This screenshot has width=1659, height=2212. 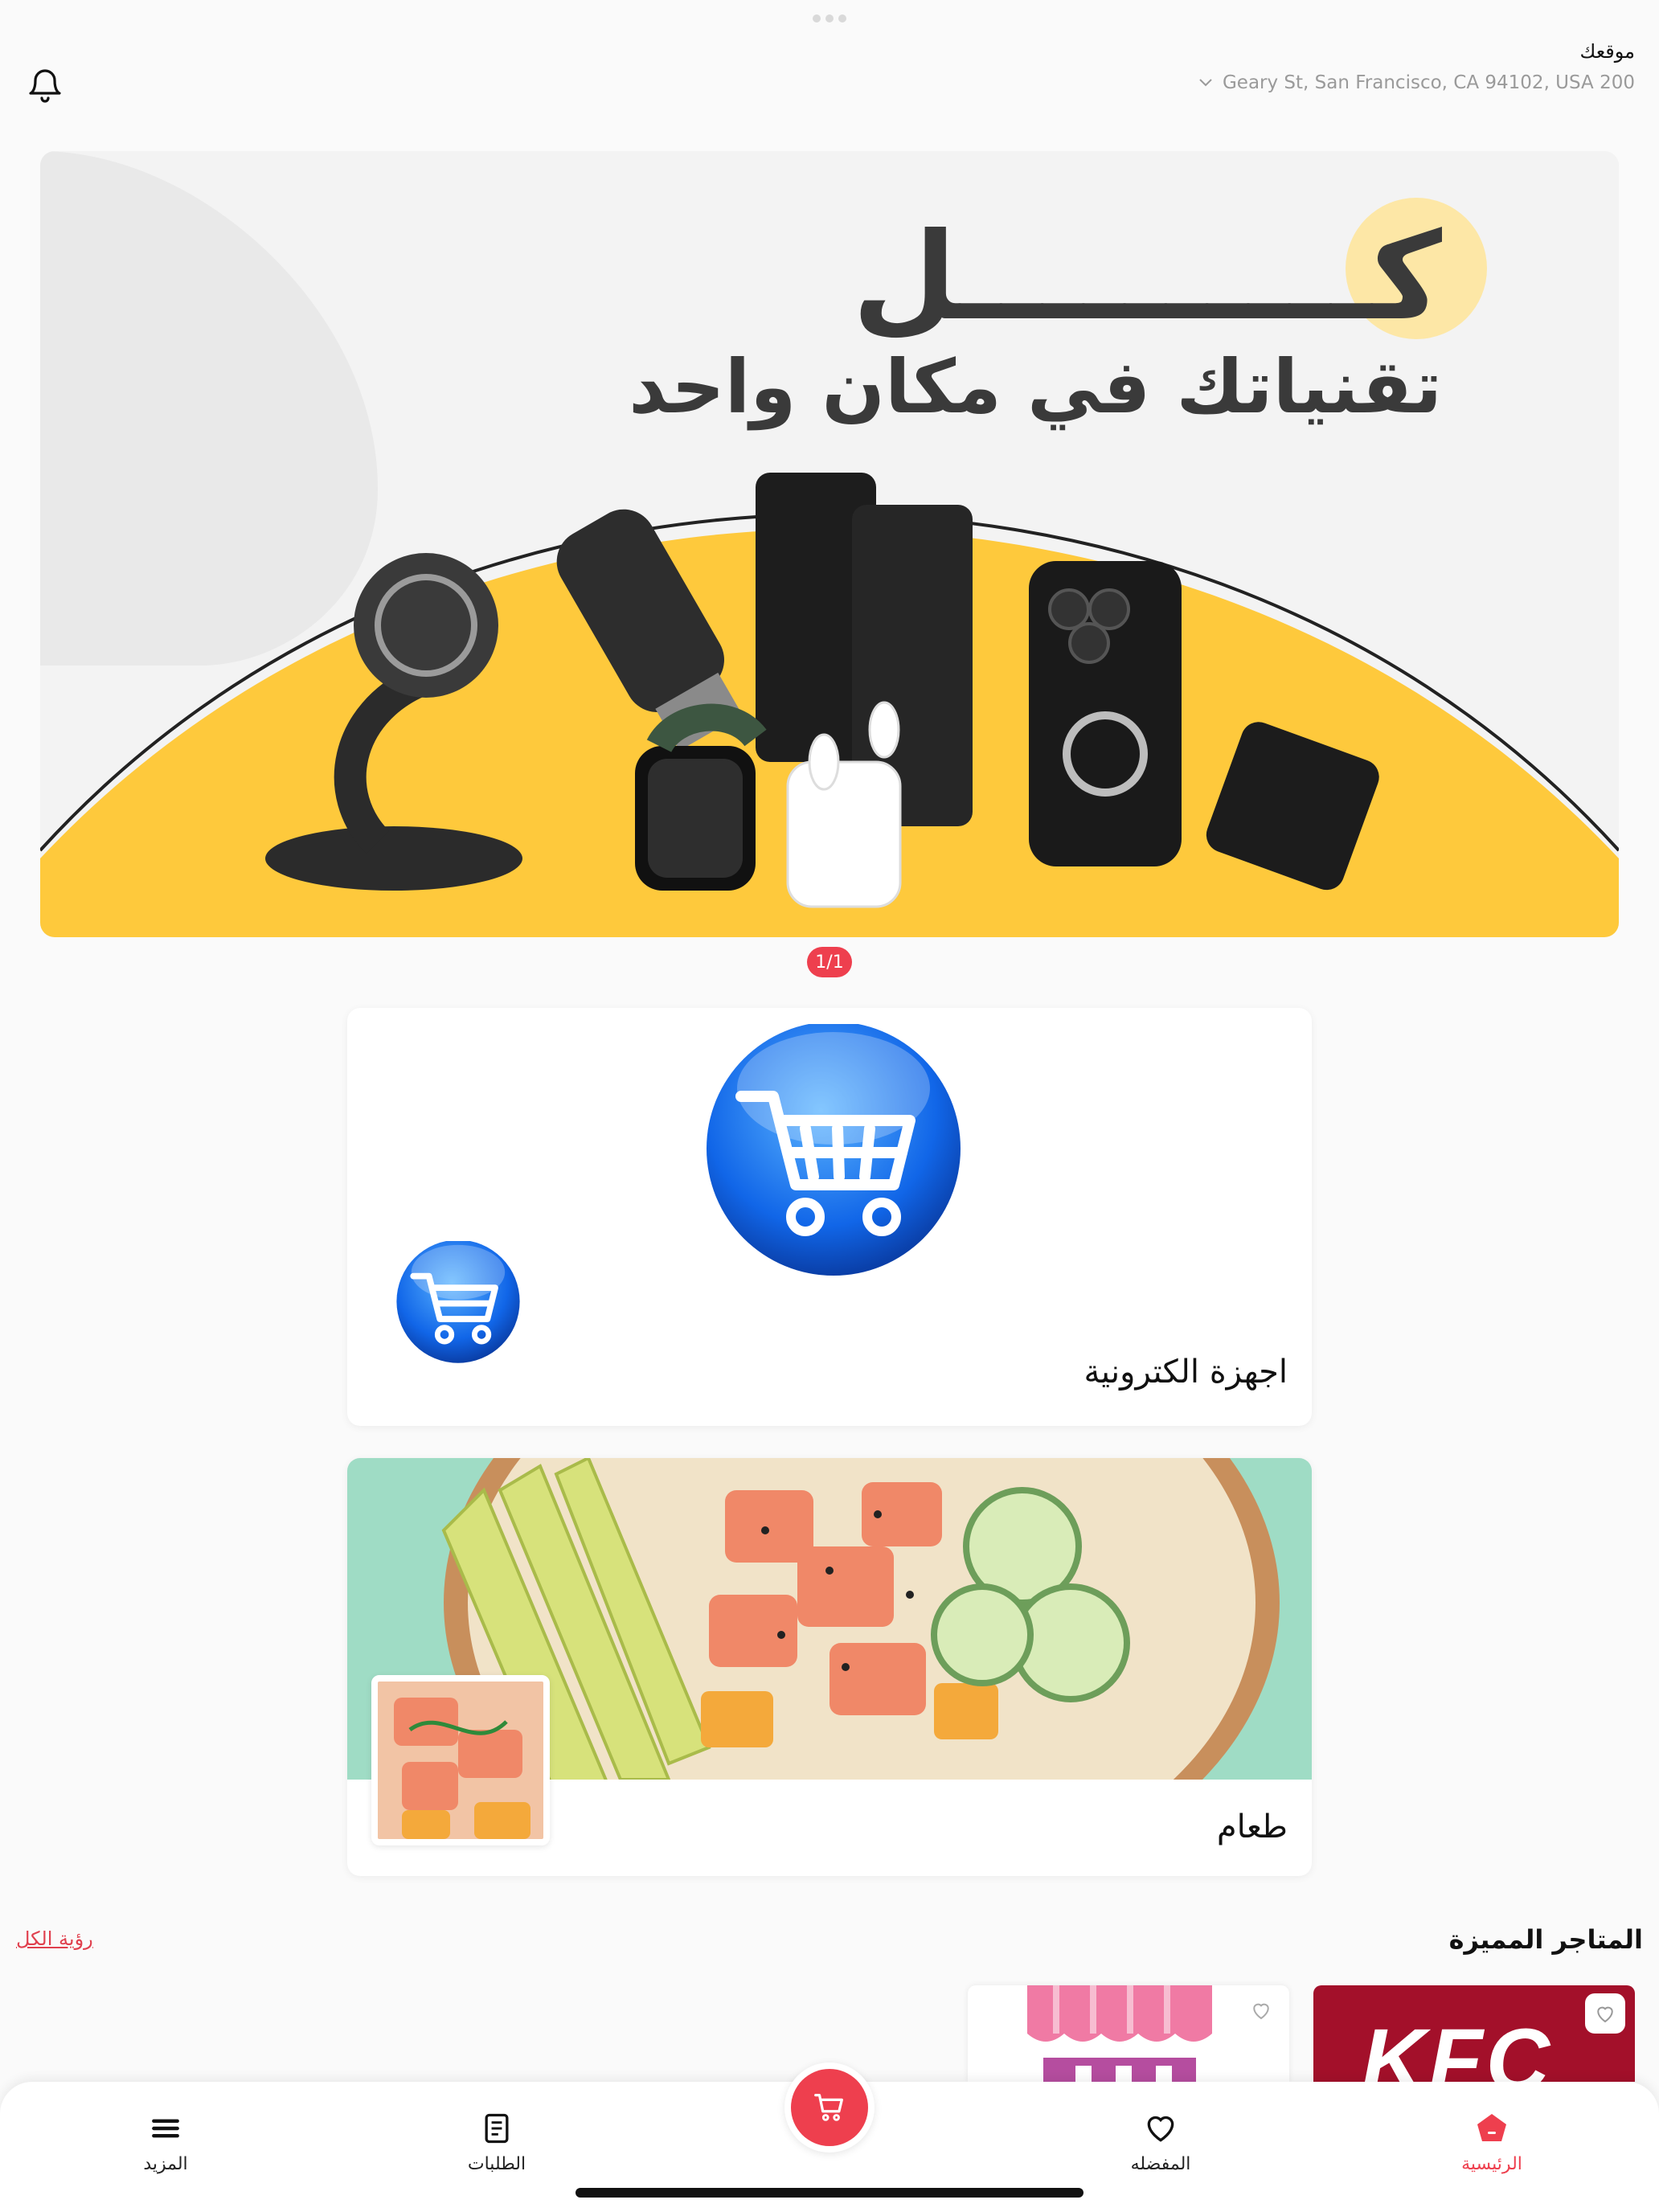 What do you see at coordinates (165, 2128) in the screenshot?
I see `menu-icon` at bounding box center [165, 2128].